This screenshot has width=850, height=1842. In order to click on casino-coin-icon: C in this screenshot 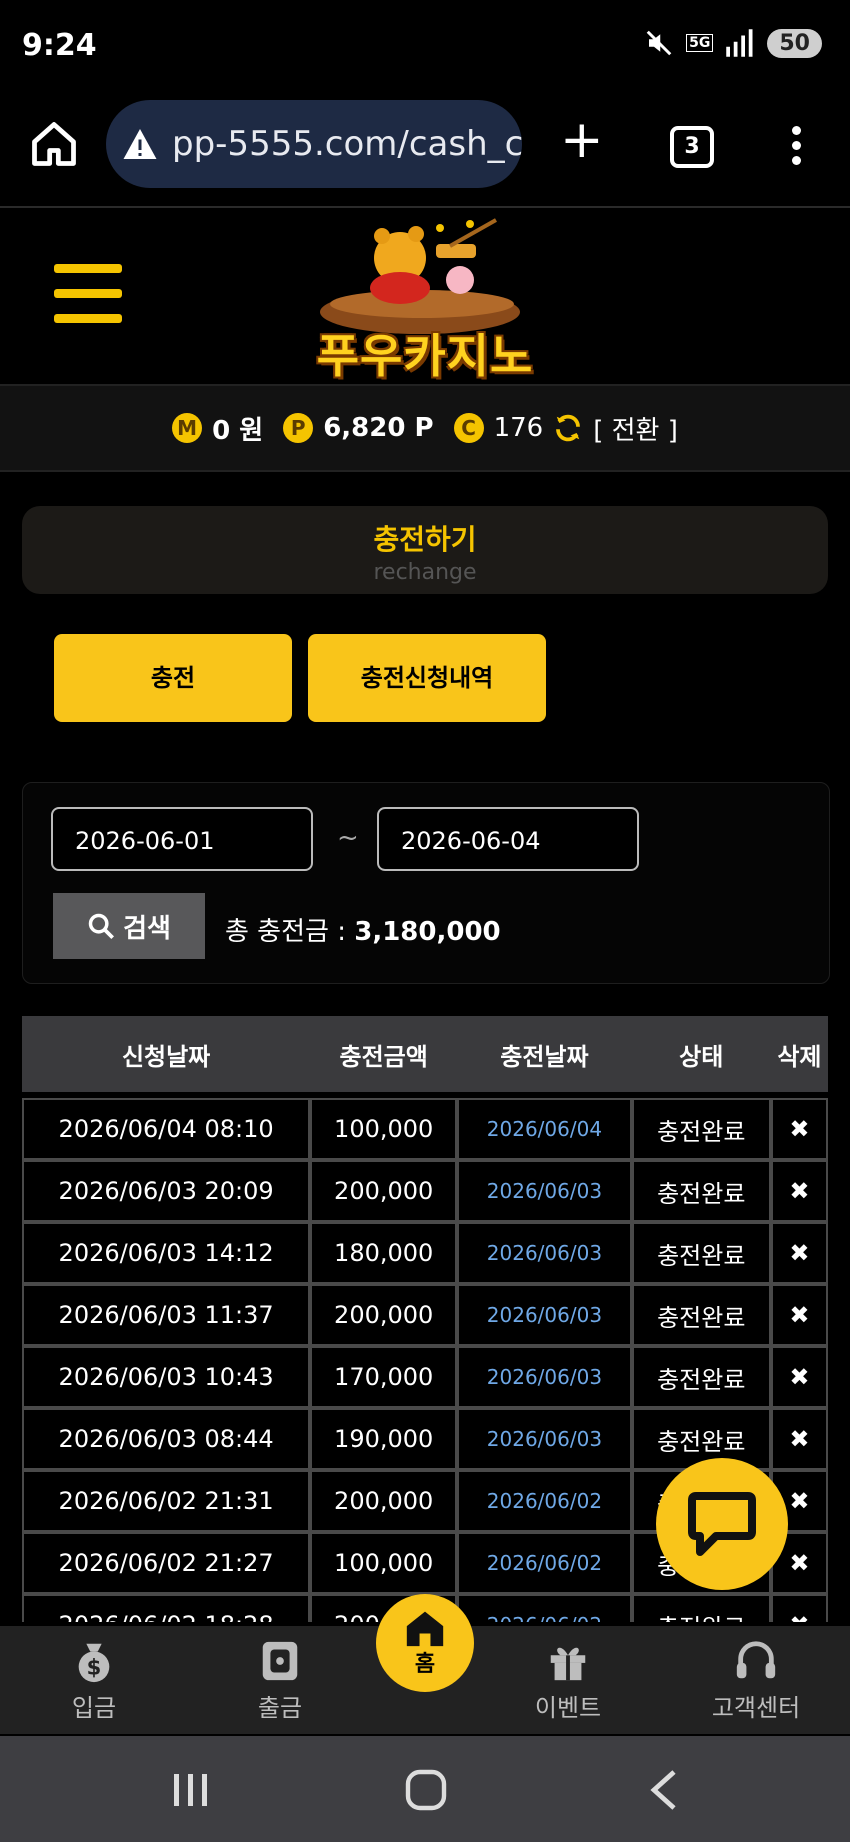, I will do `click(468, 428)`.